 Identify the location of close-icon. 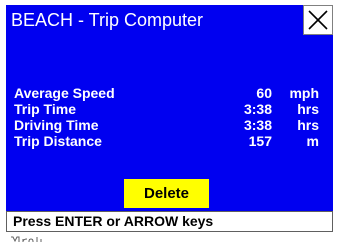
(318, 20).